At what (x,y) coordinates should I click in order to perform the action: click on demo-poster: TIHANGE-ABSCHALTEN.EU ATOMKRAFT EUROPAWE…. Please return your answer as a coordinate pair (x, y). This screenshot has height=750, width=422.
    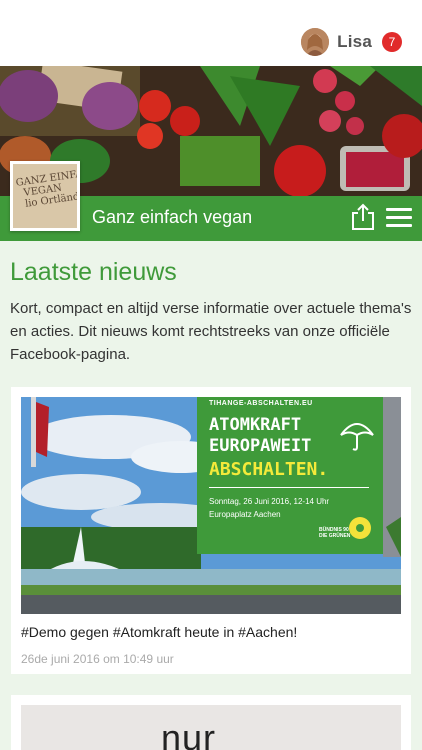
    Looking at the image, I should click on (290, 475).